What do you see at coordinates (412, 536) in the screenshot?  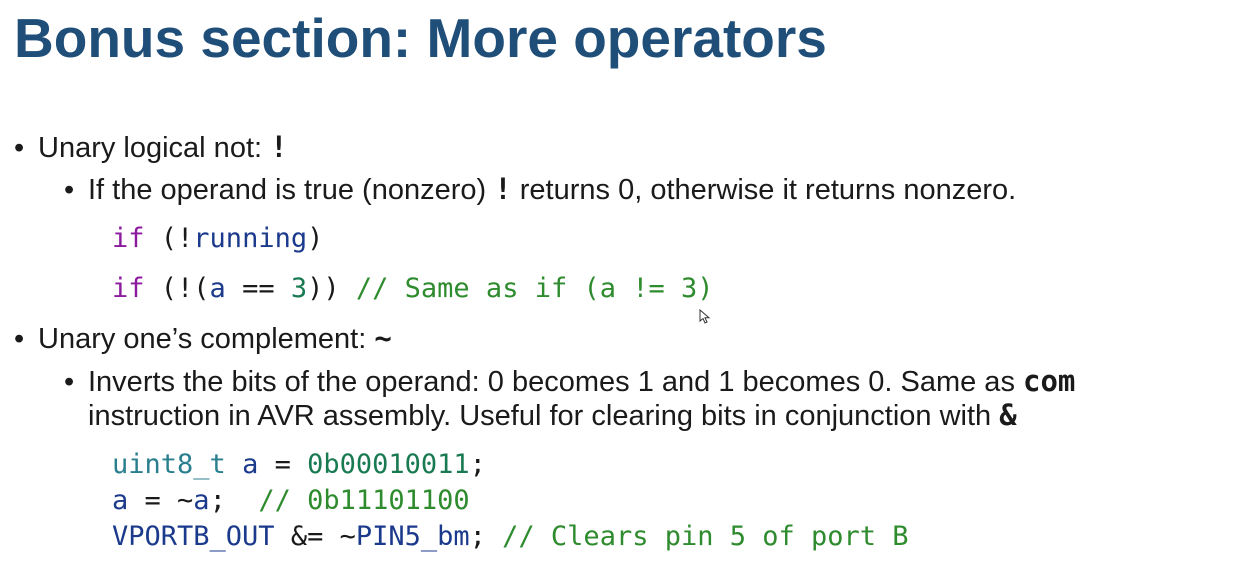 I see `code-identifier: PIN5_bm` at bounding box center [412, 536].